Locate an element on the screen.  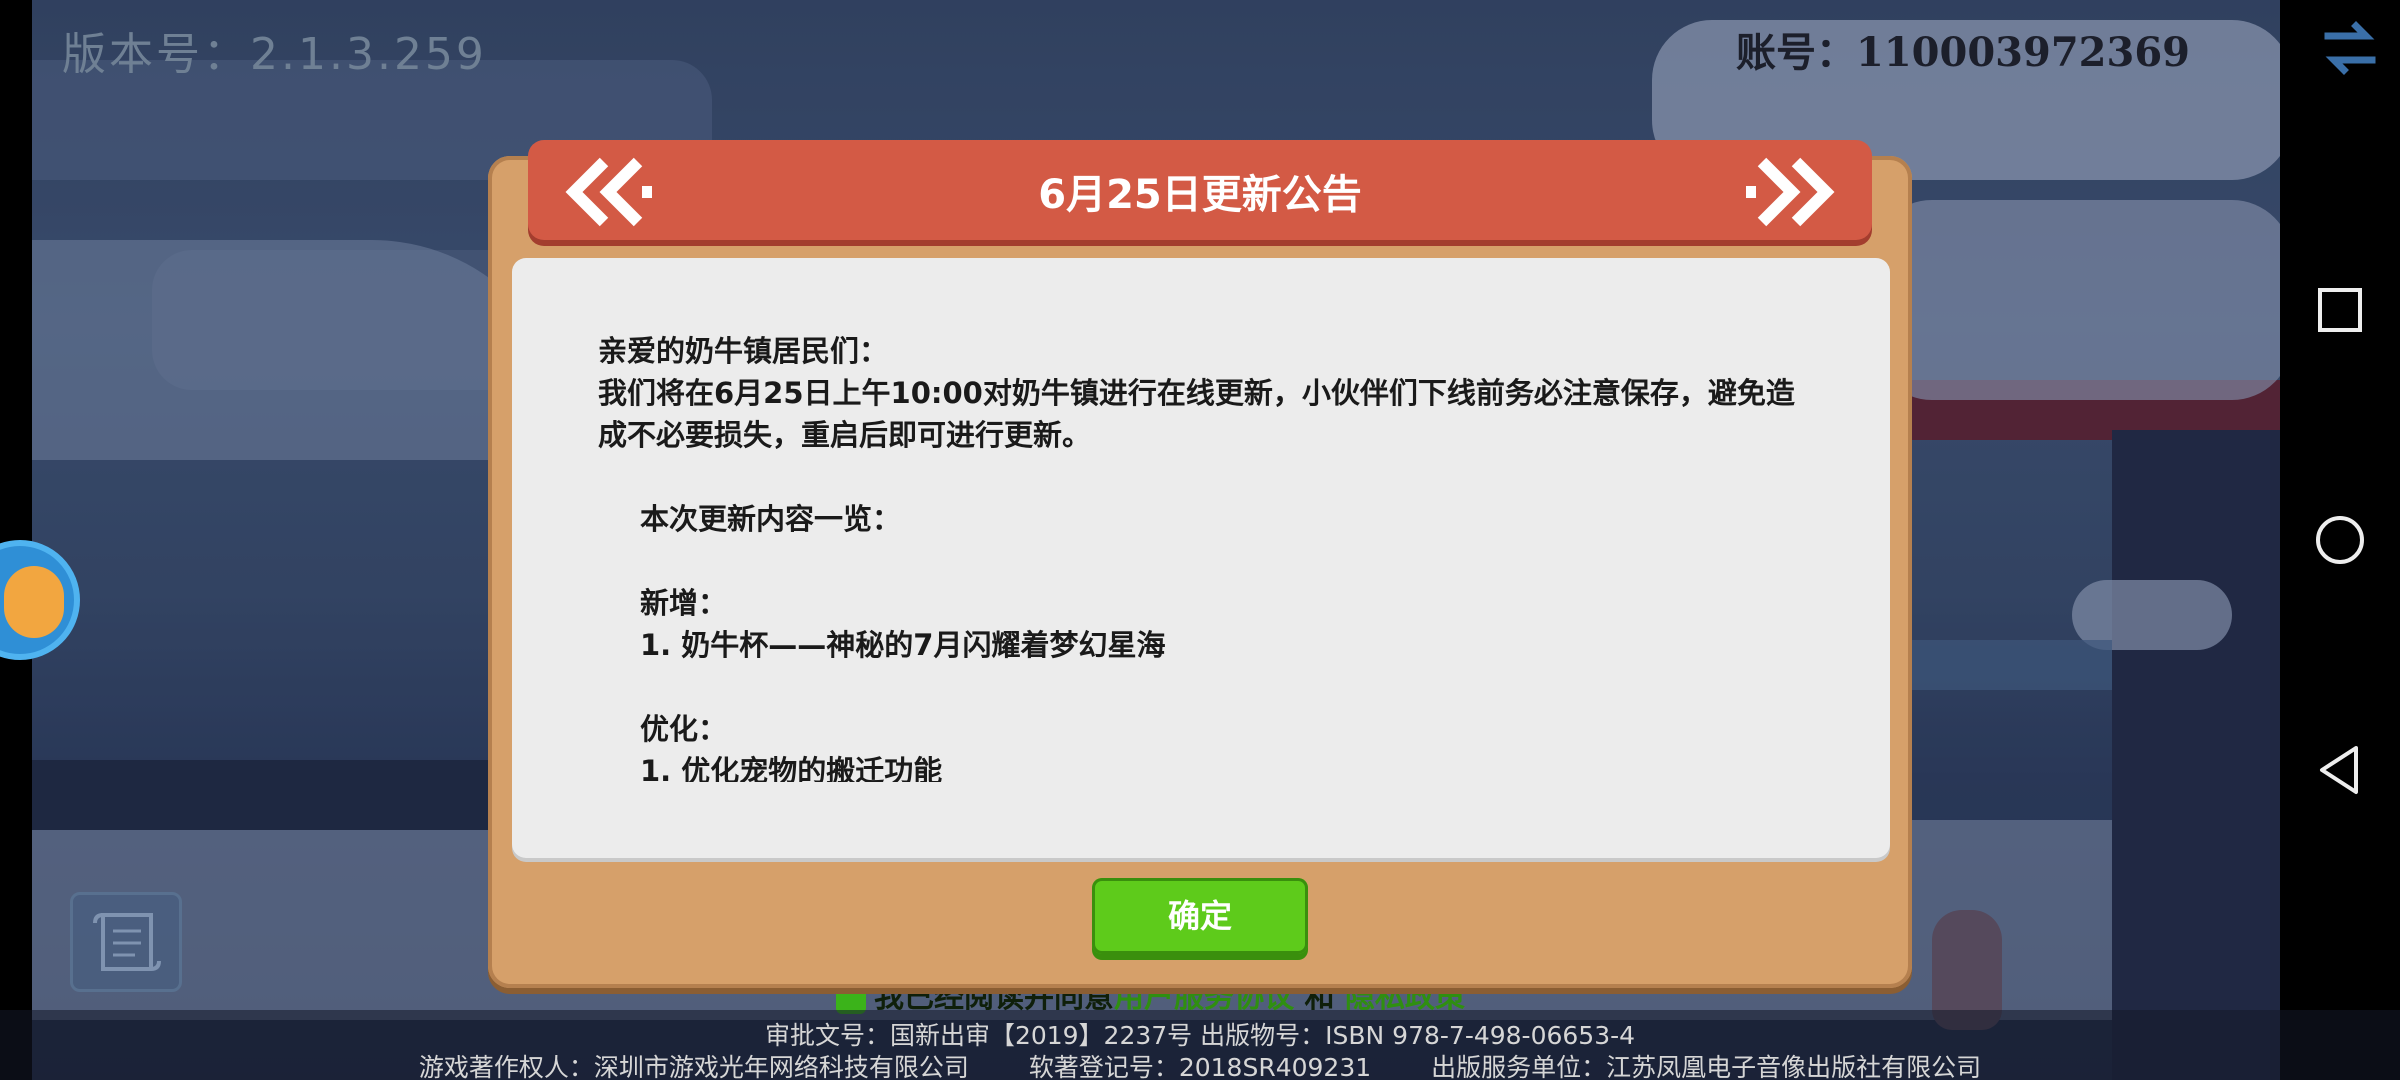
back-button is located at coordinates (2340, 770).